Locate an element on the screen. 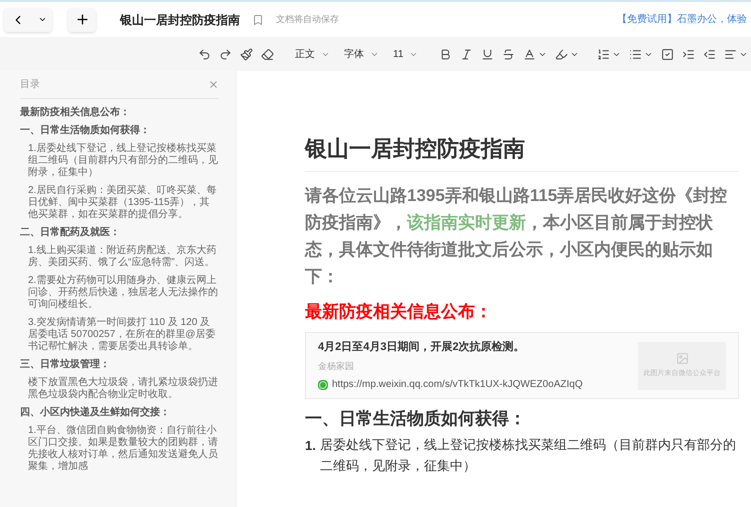 This screenshot has height=507, width=751. font-select: 字体 is located at coordinates (361, 54).